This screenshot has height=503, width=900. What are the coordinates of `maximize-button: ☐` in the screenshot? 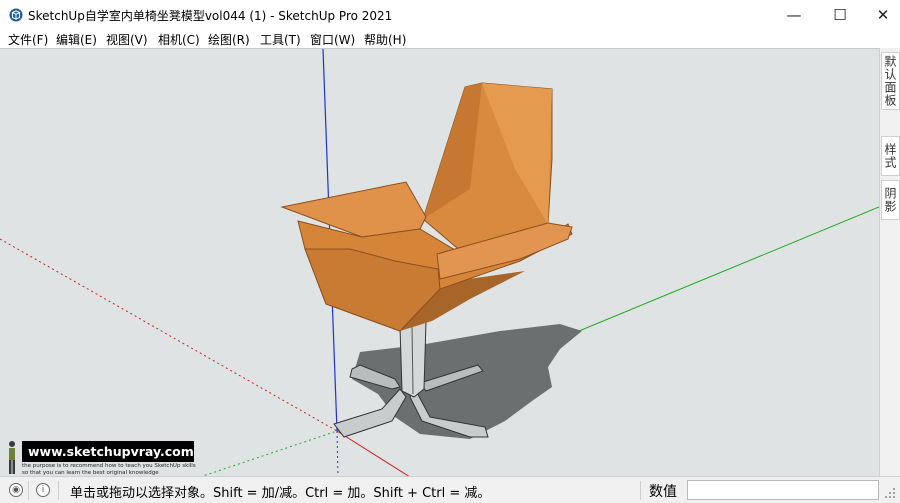 It's located at (840, 15).